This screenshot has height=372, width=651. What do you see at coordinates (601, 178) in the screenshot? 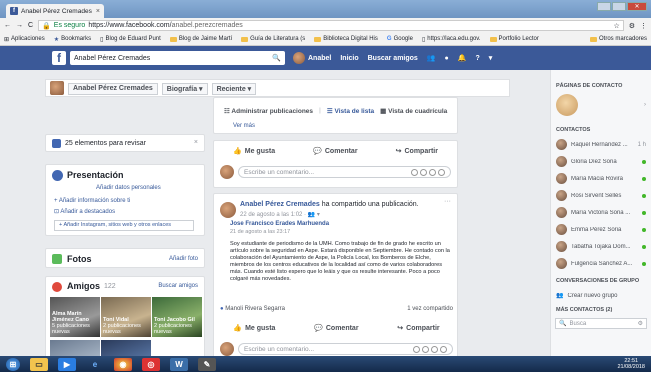
I see `contact-item: María Maciá Rovira` at bounding box center [601, 178].